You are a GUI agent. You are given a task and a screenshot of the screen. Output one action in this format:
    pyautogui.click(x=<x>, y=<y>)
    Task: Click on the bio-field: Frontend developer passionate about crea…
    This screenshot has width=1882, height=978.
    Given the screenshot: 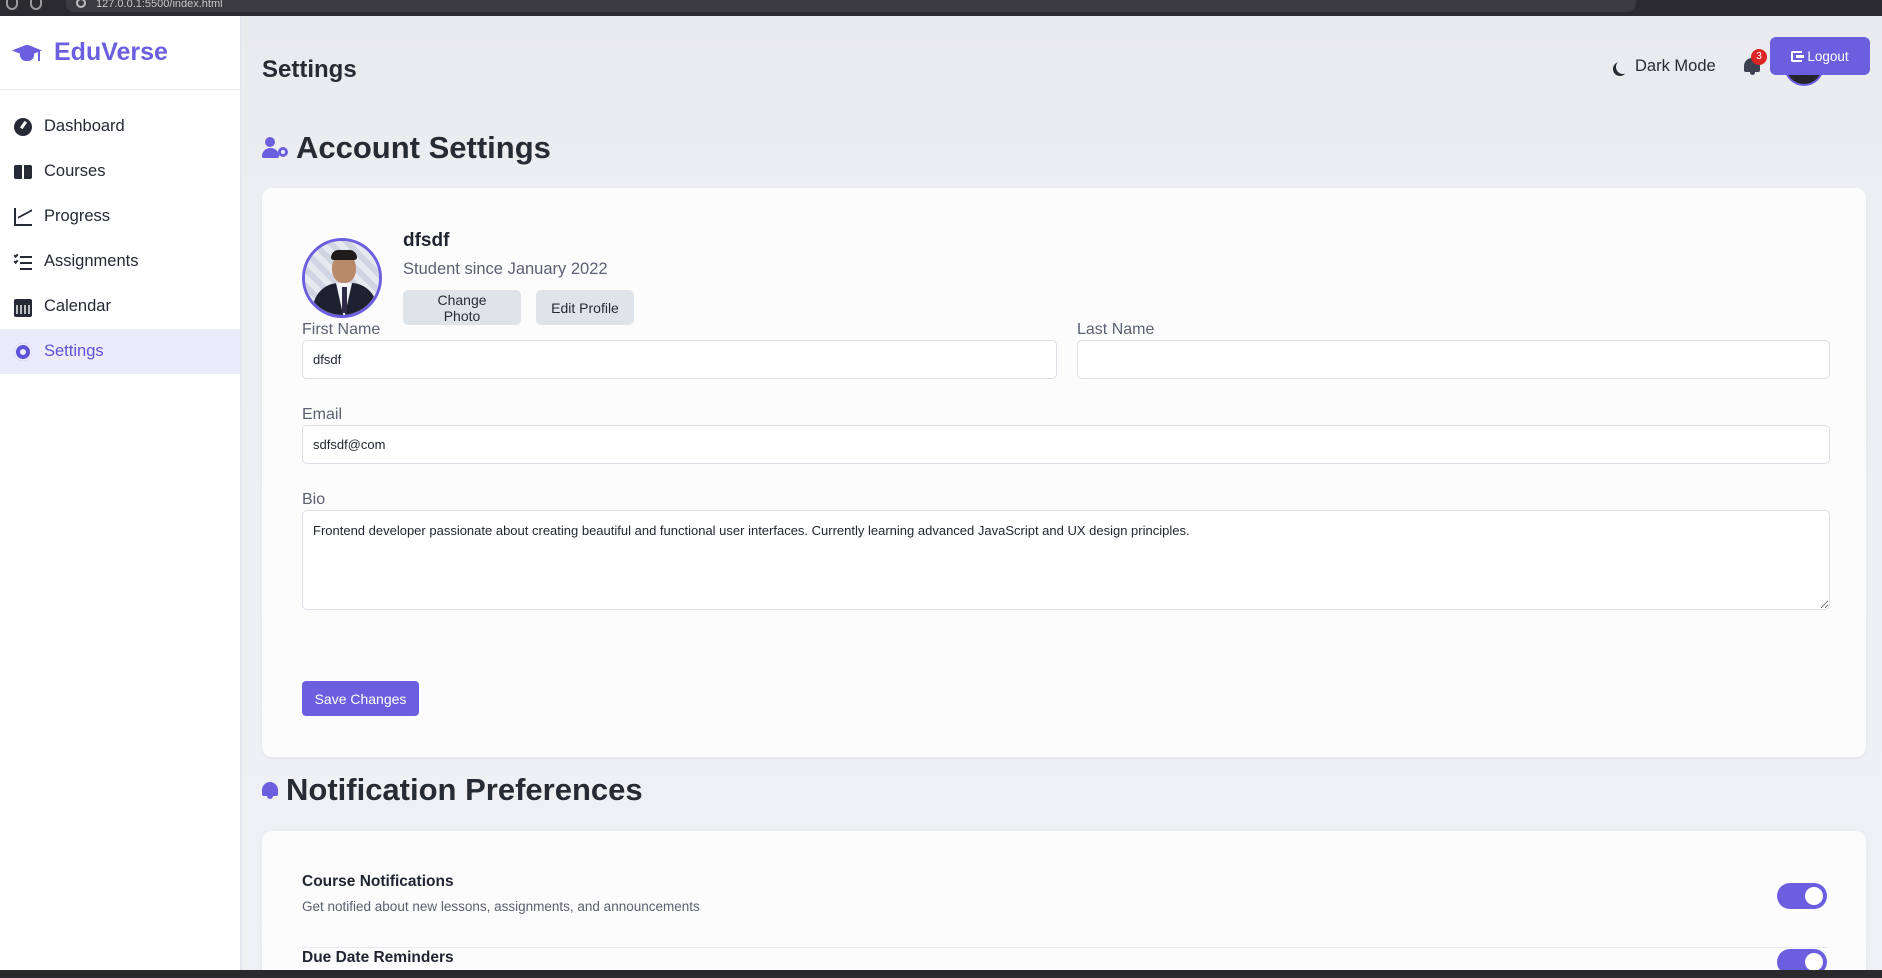 What is the action you would take?
    pyautogui.click(x=1066, y=560)
    